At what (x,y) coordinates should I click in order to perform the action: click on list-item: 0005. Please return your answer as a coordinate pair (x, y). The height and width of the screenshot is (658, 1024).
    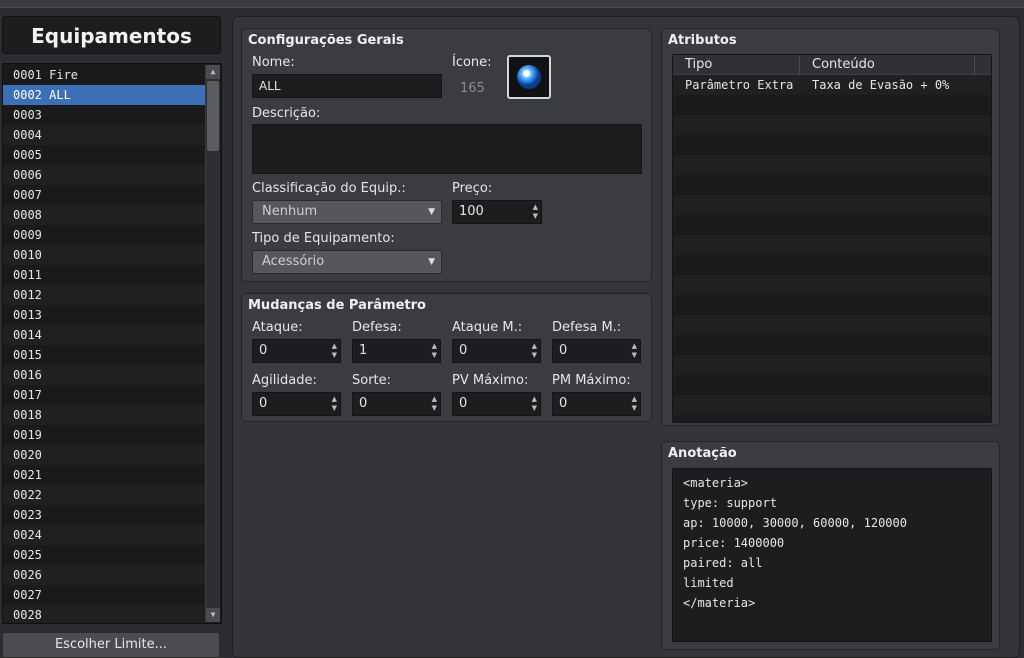
    Looking at the image, I should click on (104, 155).